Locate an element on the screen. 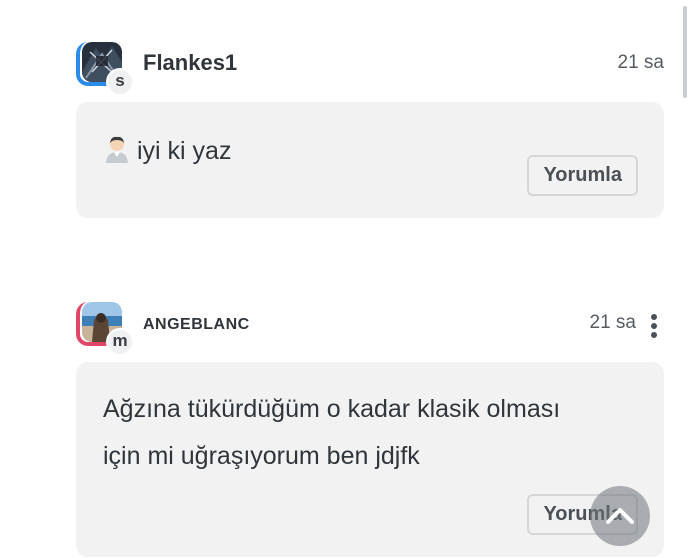  scrollbar is located at coordinates (685, 52).